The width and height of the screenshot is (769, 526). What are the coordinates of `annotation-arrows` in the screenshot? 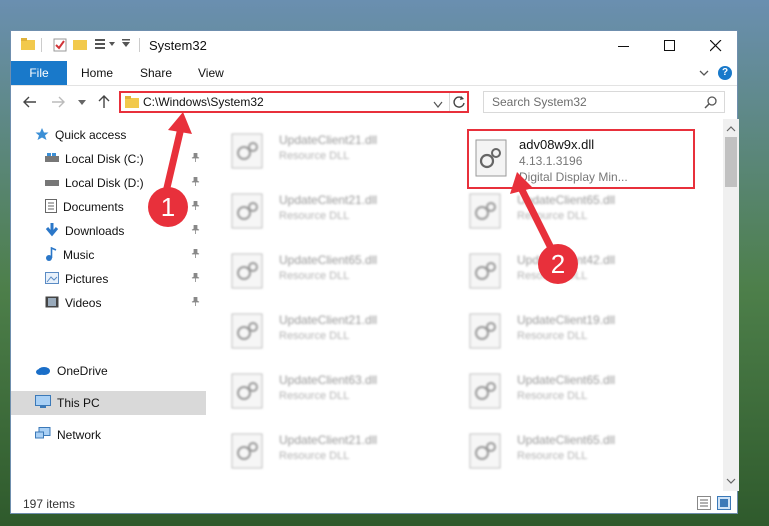 It's located at (358, 182).